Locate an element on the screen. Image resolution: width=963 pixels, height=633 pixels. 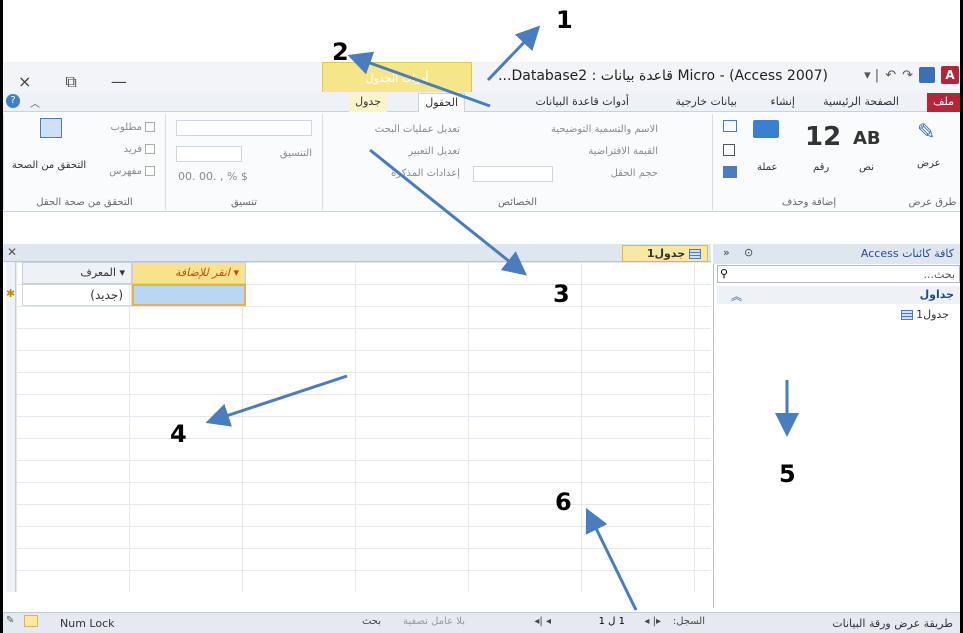
design-view-icon: ✎ is located at coordinates (10, 620).